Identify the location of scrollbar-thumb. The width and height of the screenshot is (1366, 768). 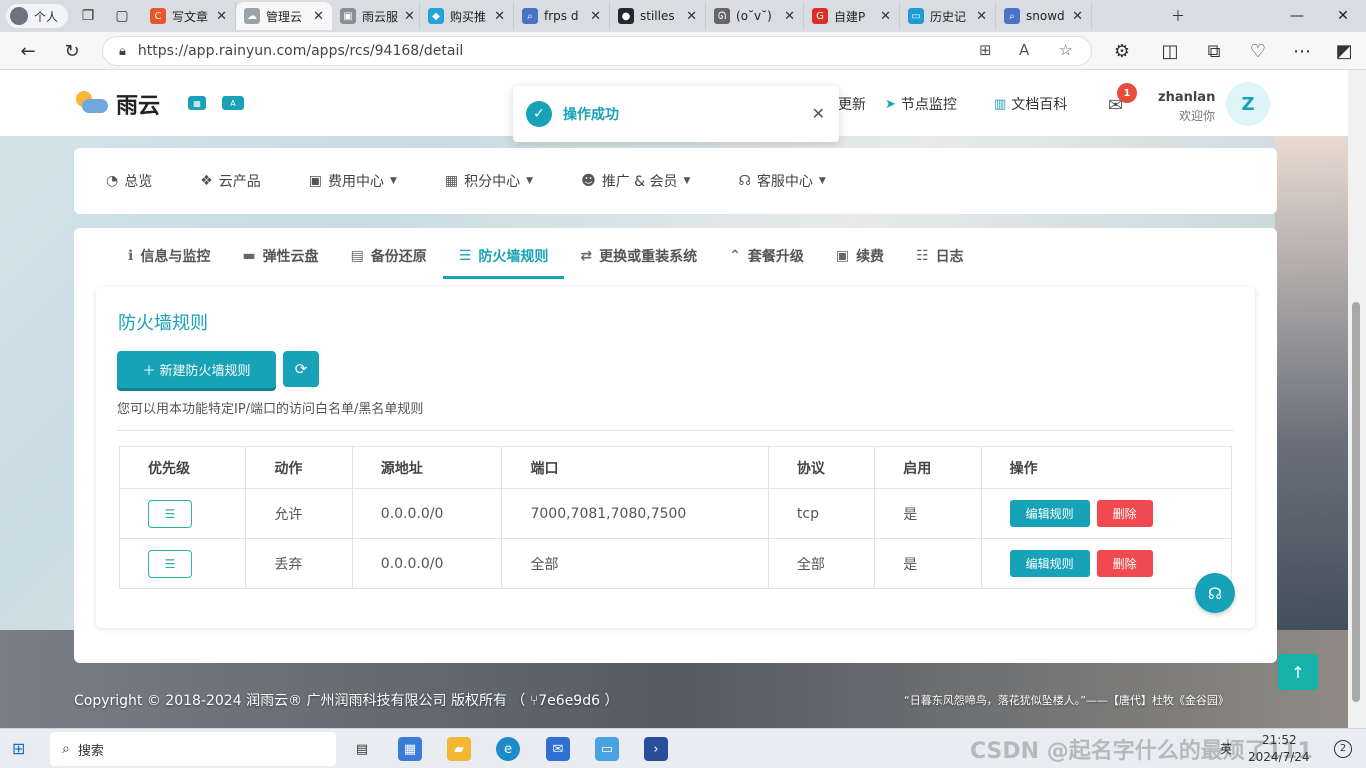
(1356, 502).